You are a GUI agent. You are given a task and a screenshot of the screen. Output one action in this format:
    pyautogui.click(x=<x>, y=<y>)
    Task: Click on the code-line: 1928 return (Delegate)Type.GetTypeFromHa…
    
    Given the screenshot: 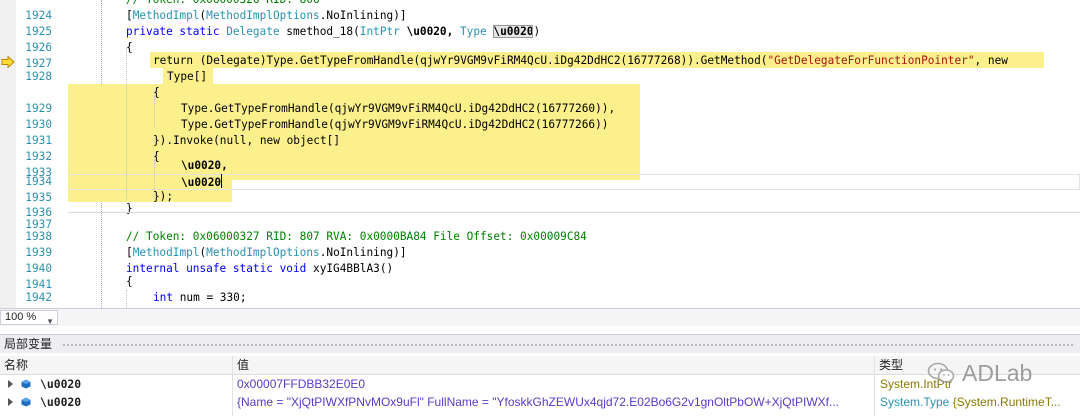 What is the action you would take?
    pyautogui.click(x=540, y=68)
    